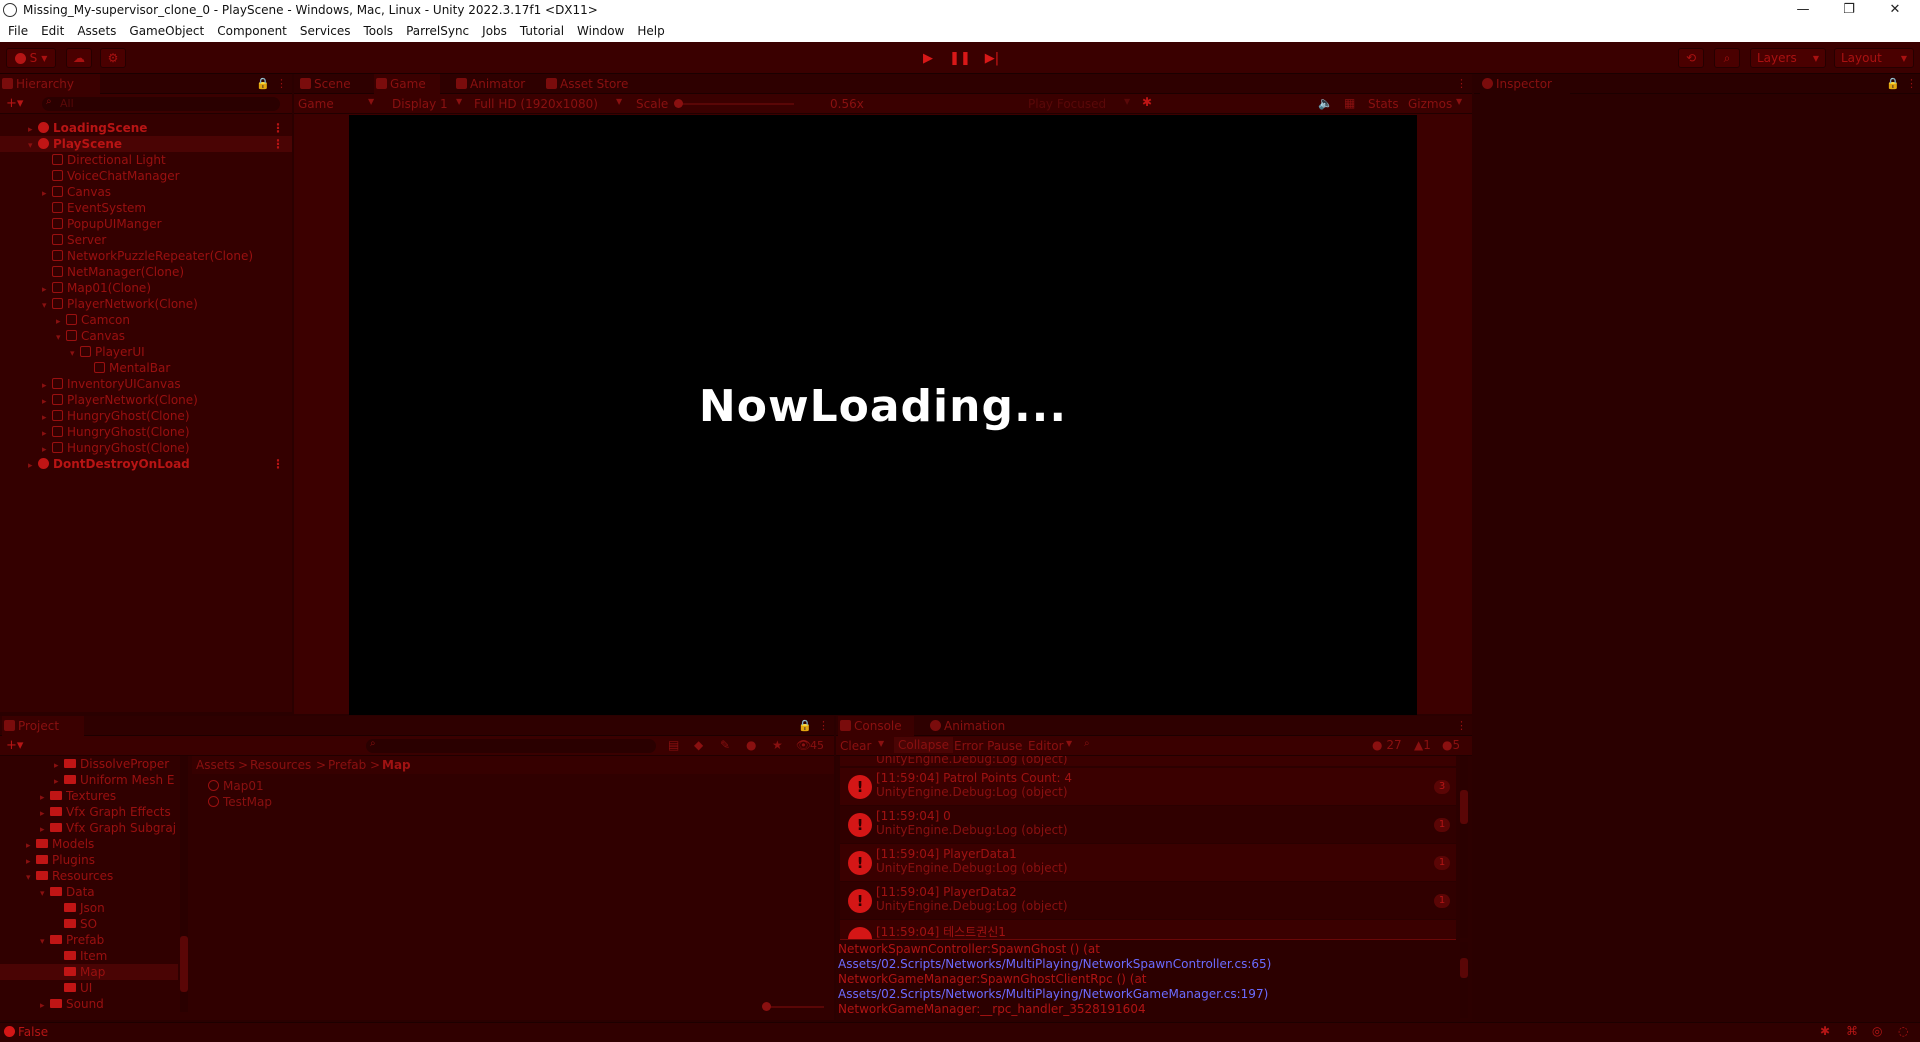 The height and width of the screenshot is (1042, 1920). I want to click on project-folder: ▸ Sound, so click(89, 1004).